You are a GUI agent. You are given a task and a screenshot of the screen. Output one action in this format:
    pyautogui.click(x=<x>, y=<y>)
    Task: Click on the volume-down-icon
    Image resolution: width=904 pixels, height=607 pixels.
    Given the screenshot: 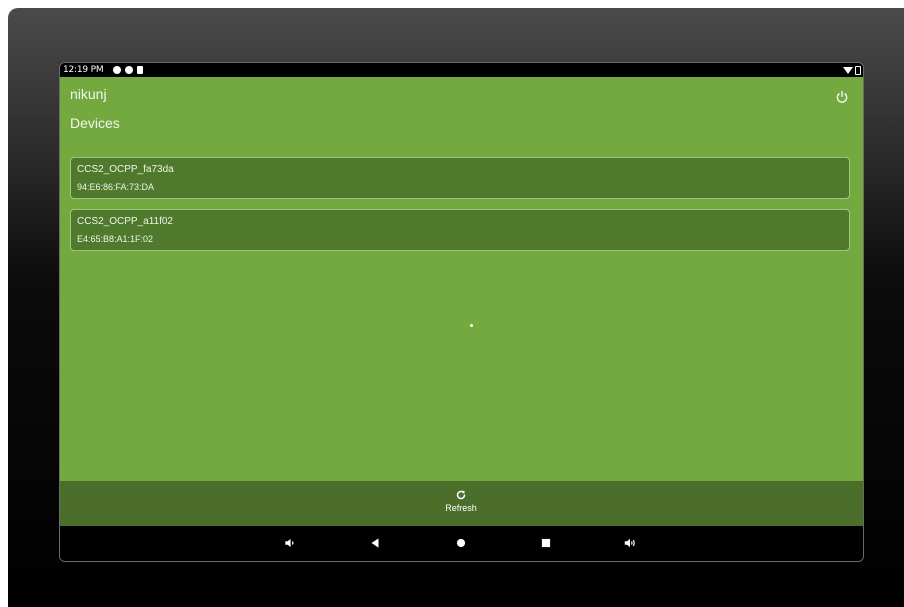 What is the action you would take?
    pyautogui.click(x=290, y=543)
    